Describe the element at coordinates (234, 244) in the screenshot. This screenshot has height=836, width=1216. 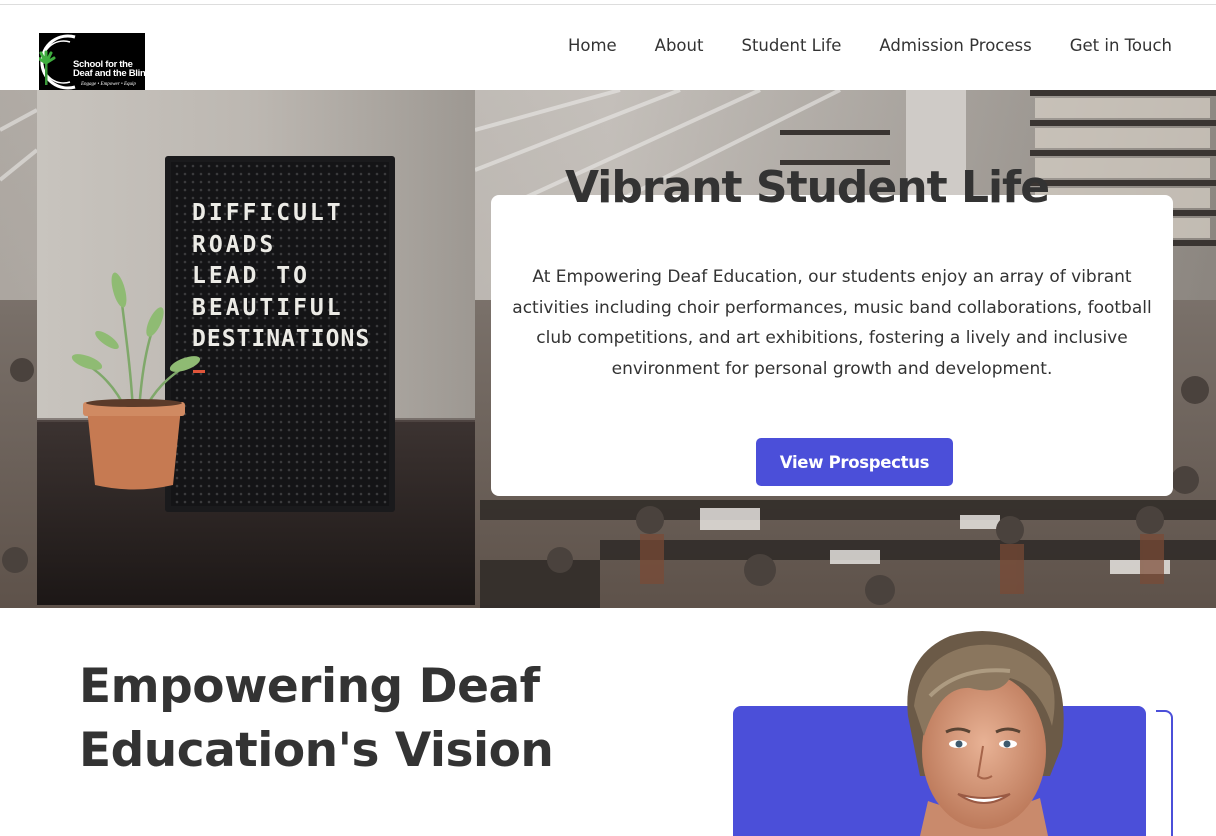
I see `letterboard-line: ROADS` at that location.